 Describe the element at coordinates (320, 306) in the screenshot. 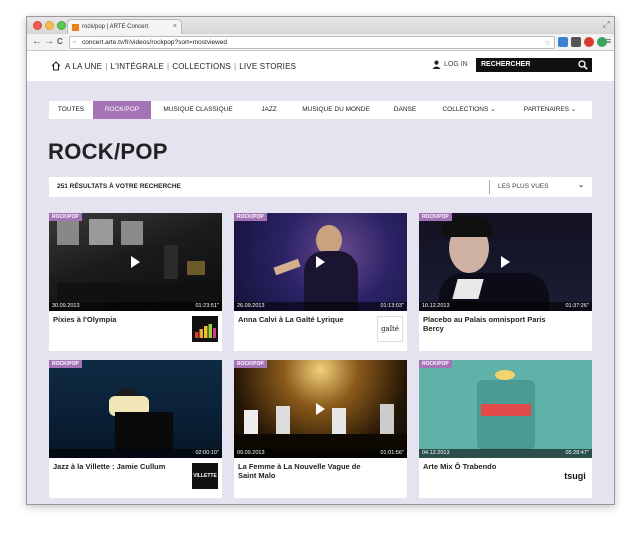

I see `video-meta: 26.09.2013 01:13:03''` at that location.